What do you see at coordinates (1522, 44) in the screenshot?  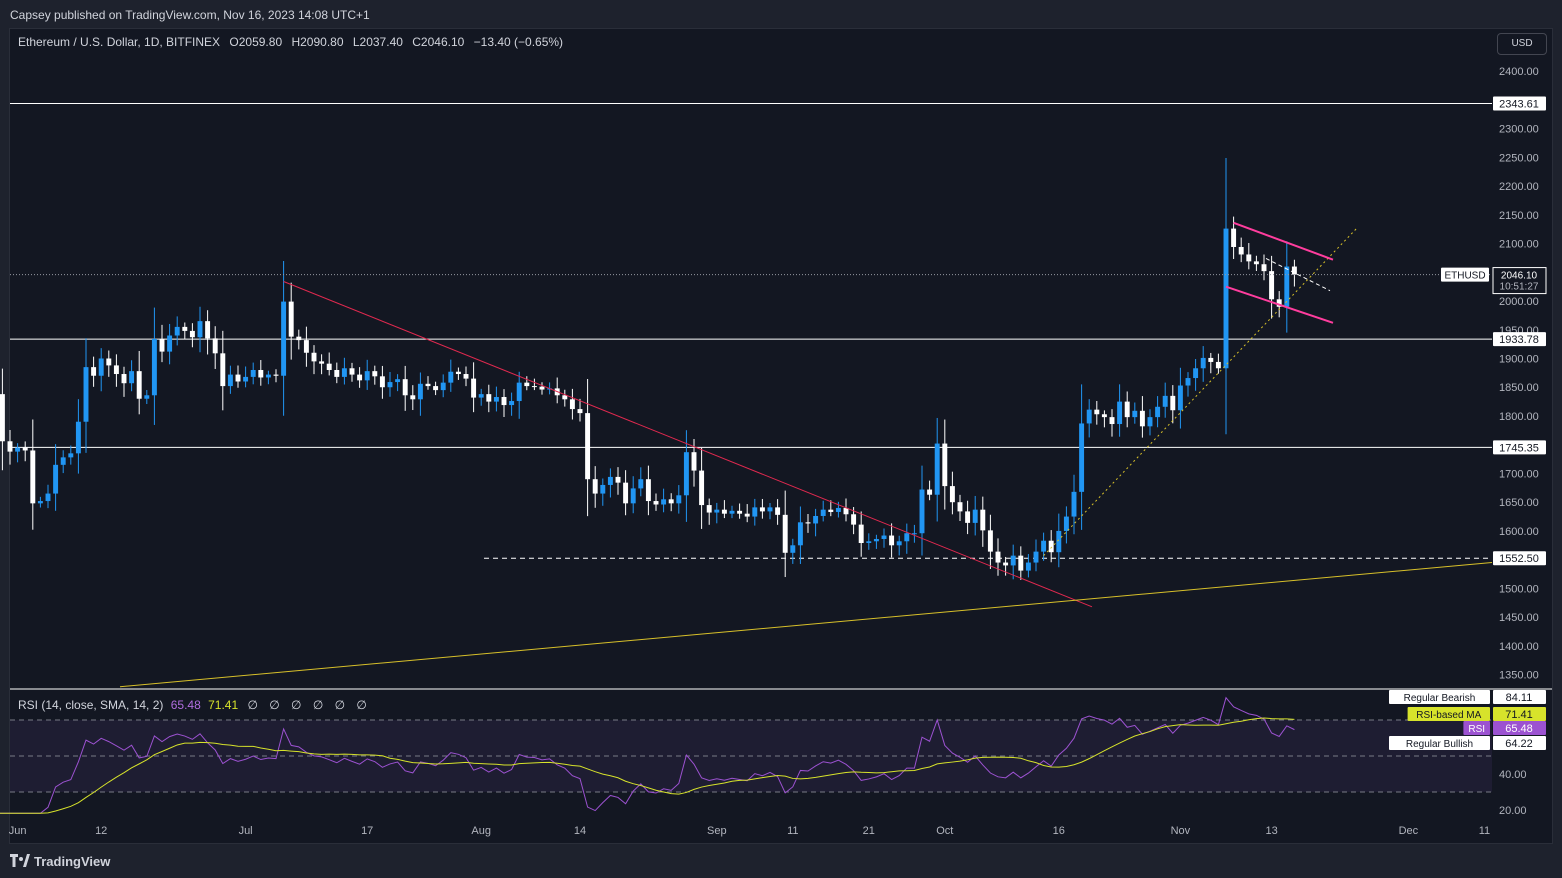 I see `currency-button: USD` at bounding box center [1522, 44].